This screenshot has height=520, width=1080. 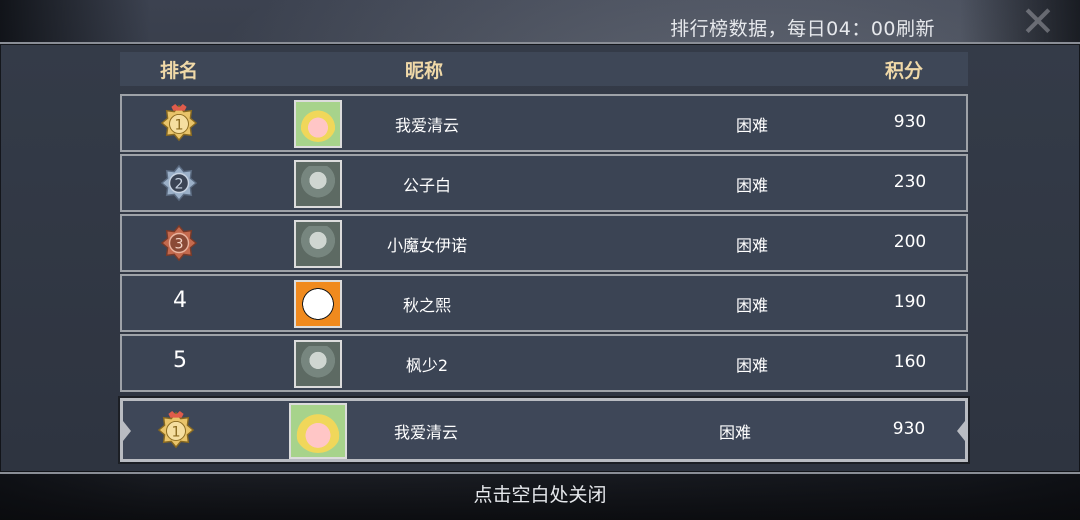 What do you see at coordinates (802, 29) in the screenshot?
I see `refresh-note: 排行榜数据，每日04：00刷新` at bounding box center [802, 29].